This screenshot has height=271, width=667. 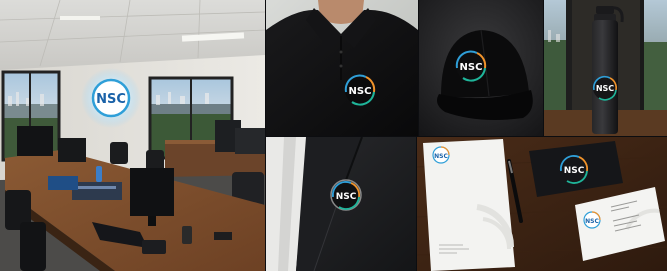 What do you see at coordinates (605, 68) in the screenshot?
I see `bottle-panel: NSC` at bounding box center [605, 68].